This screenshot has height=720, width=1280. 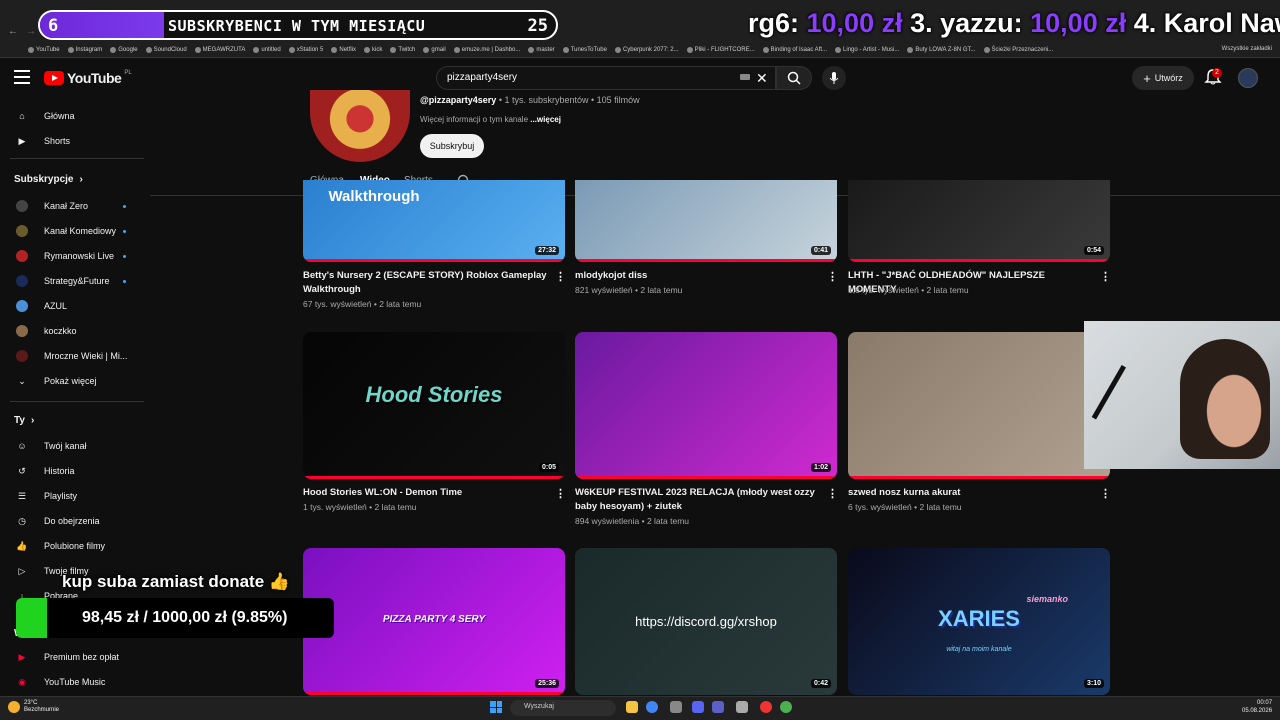 I want to click on windows-start-icon, so click(x=496, y=707).